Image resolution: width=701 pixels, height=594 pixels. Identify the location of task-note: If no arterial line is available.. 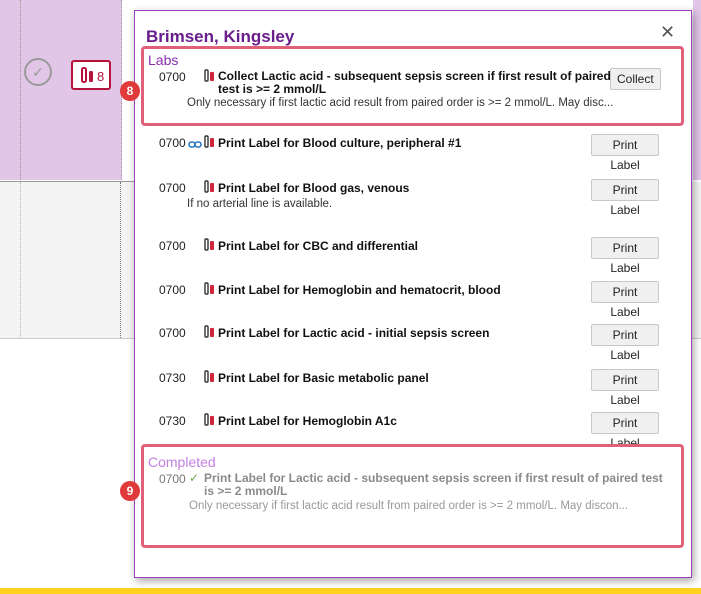
(260, 204).